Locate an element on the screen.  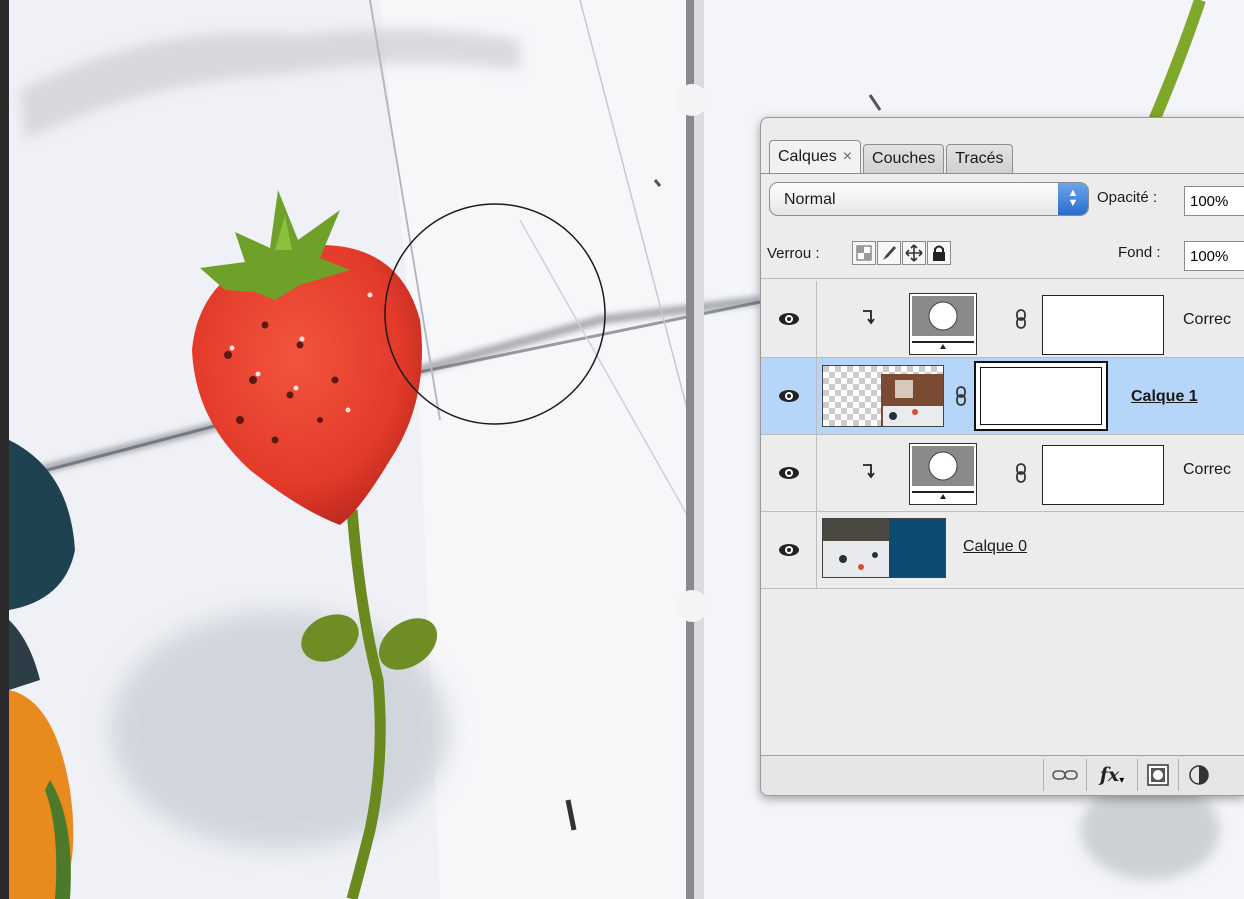
layer-name: Calque 0 is located at coordinates (995, 547).